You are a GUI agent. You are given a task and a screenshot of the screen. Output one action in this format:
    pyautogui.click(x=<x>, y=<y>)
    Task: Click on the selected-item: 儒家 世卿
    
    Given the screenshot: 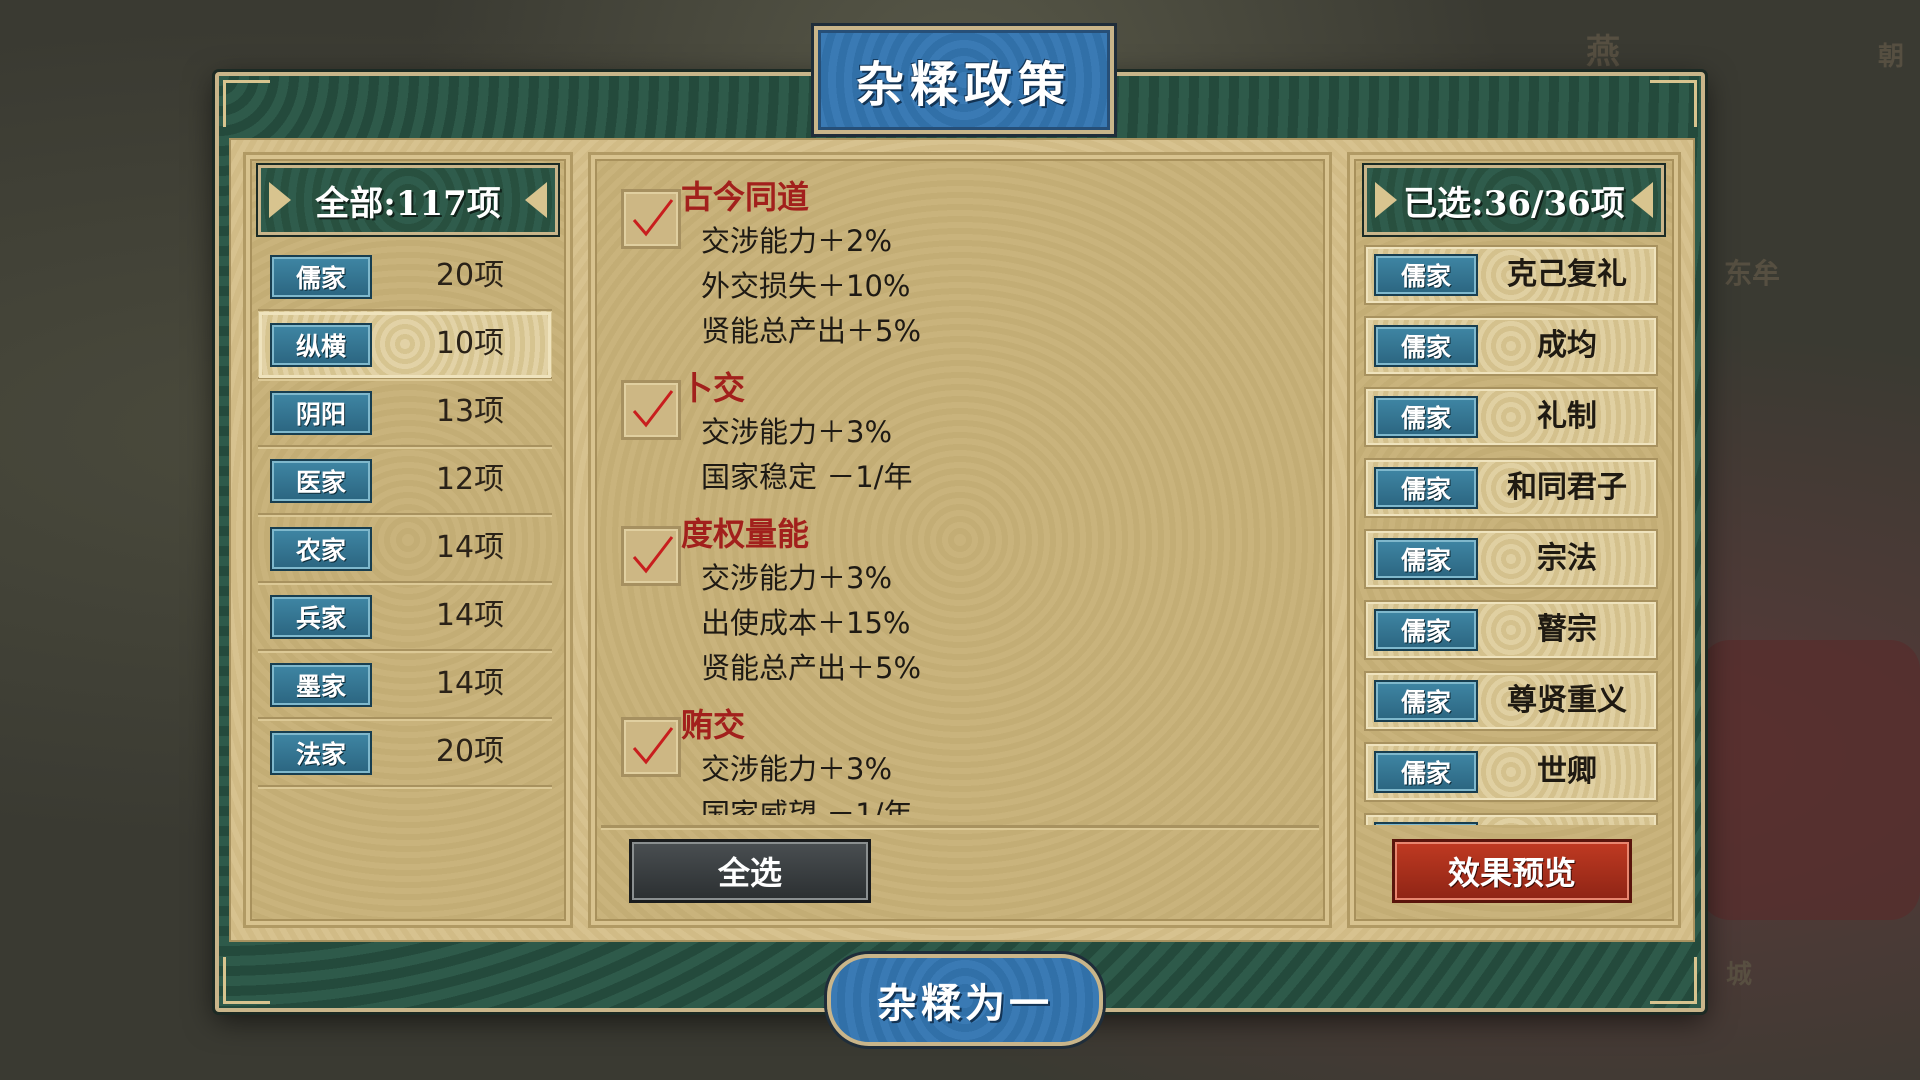 What is the action you would take?
    pyautogui.click(x=1511, y=772)
    